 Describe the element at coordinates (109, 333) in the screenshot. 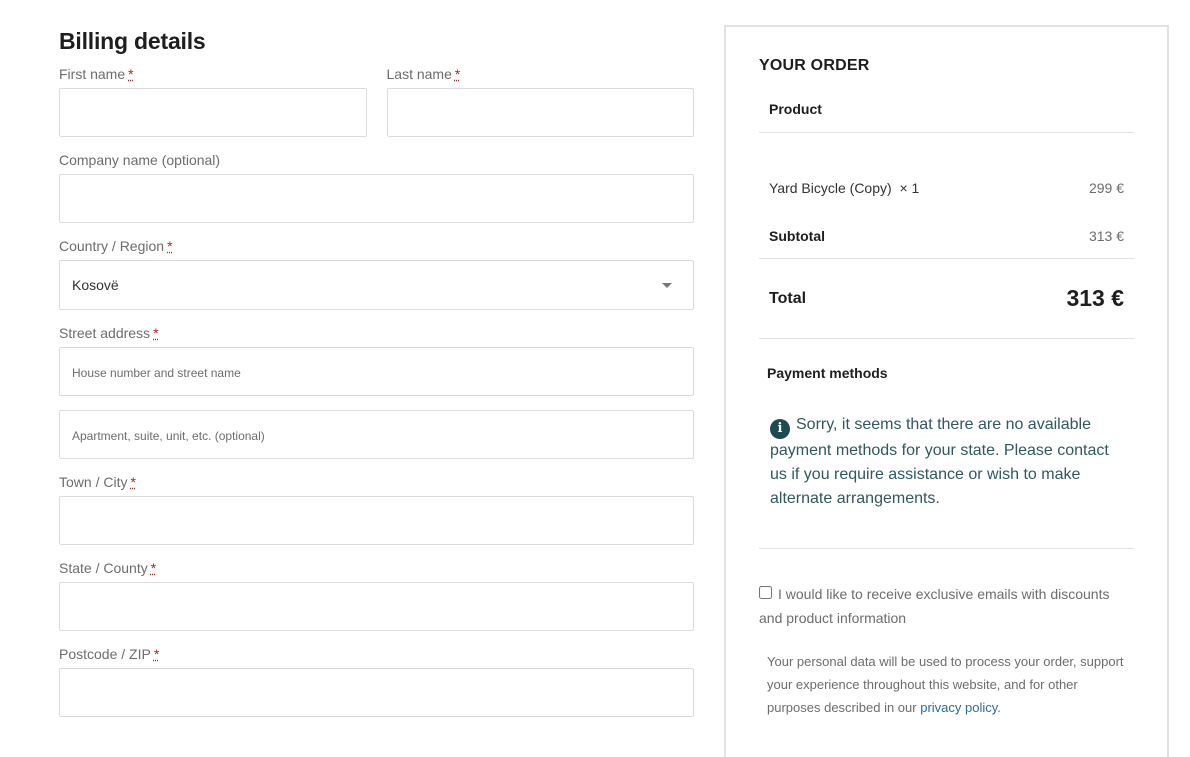

I see `street-label: Street address *` at that location.